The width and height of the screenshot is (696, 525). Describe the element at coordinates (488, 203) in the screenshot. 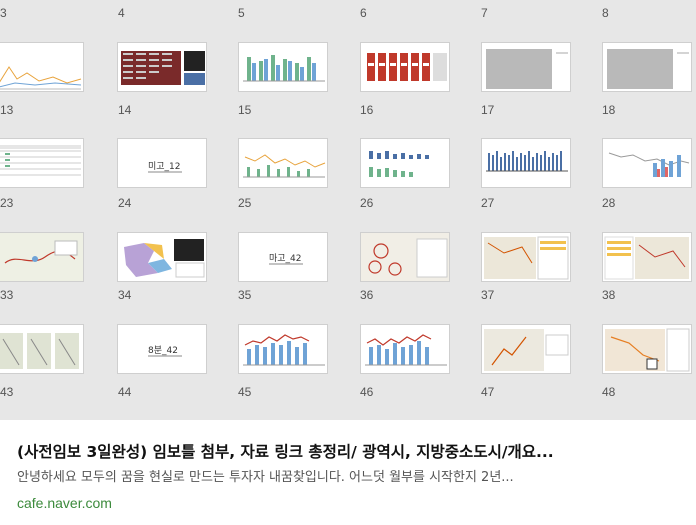

I see `slide-number: 27` at that location.